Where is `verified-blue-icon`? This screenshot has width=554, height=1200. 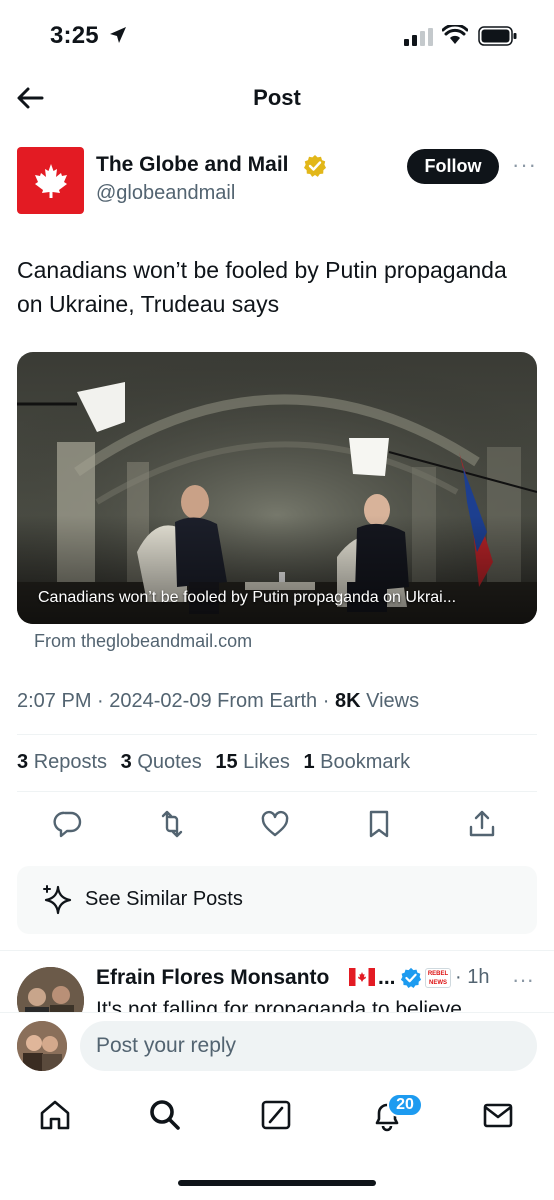
verified-blue-icon is located at coordinates (411, 977).